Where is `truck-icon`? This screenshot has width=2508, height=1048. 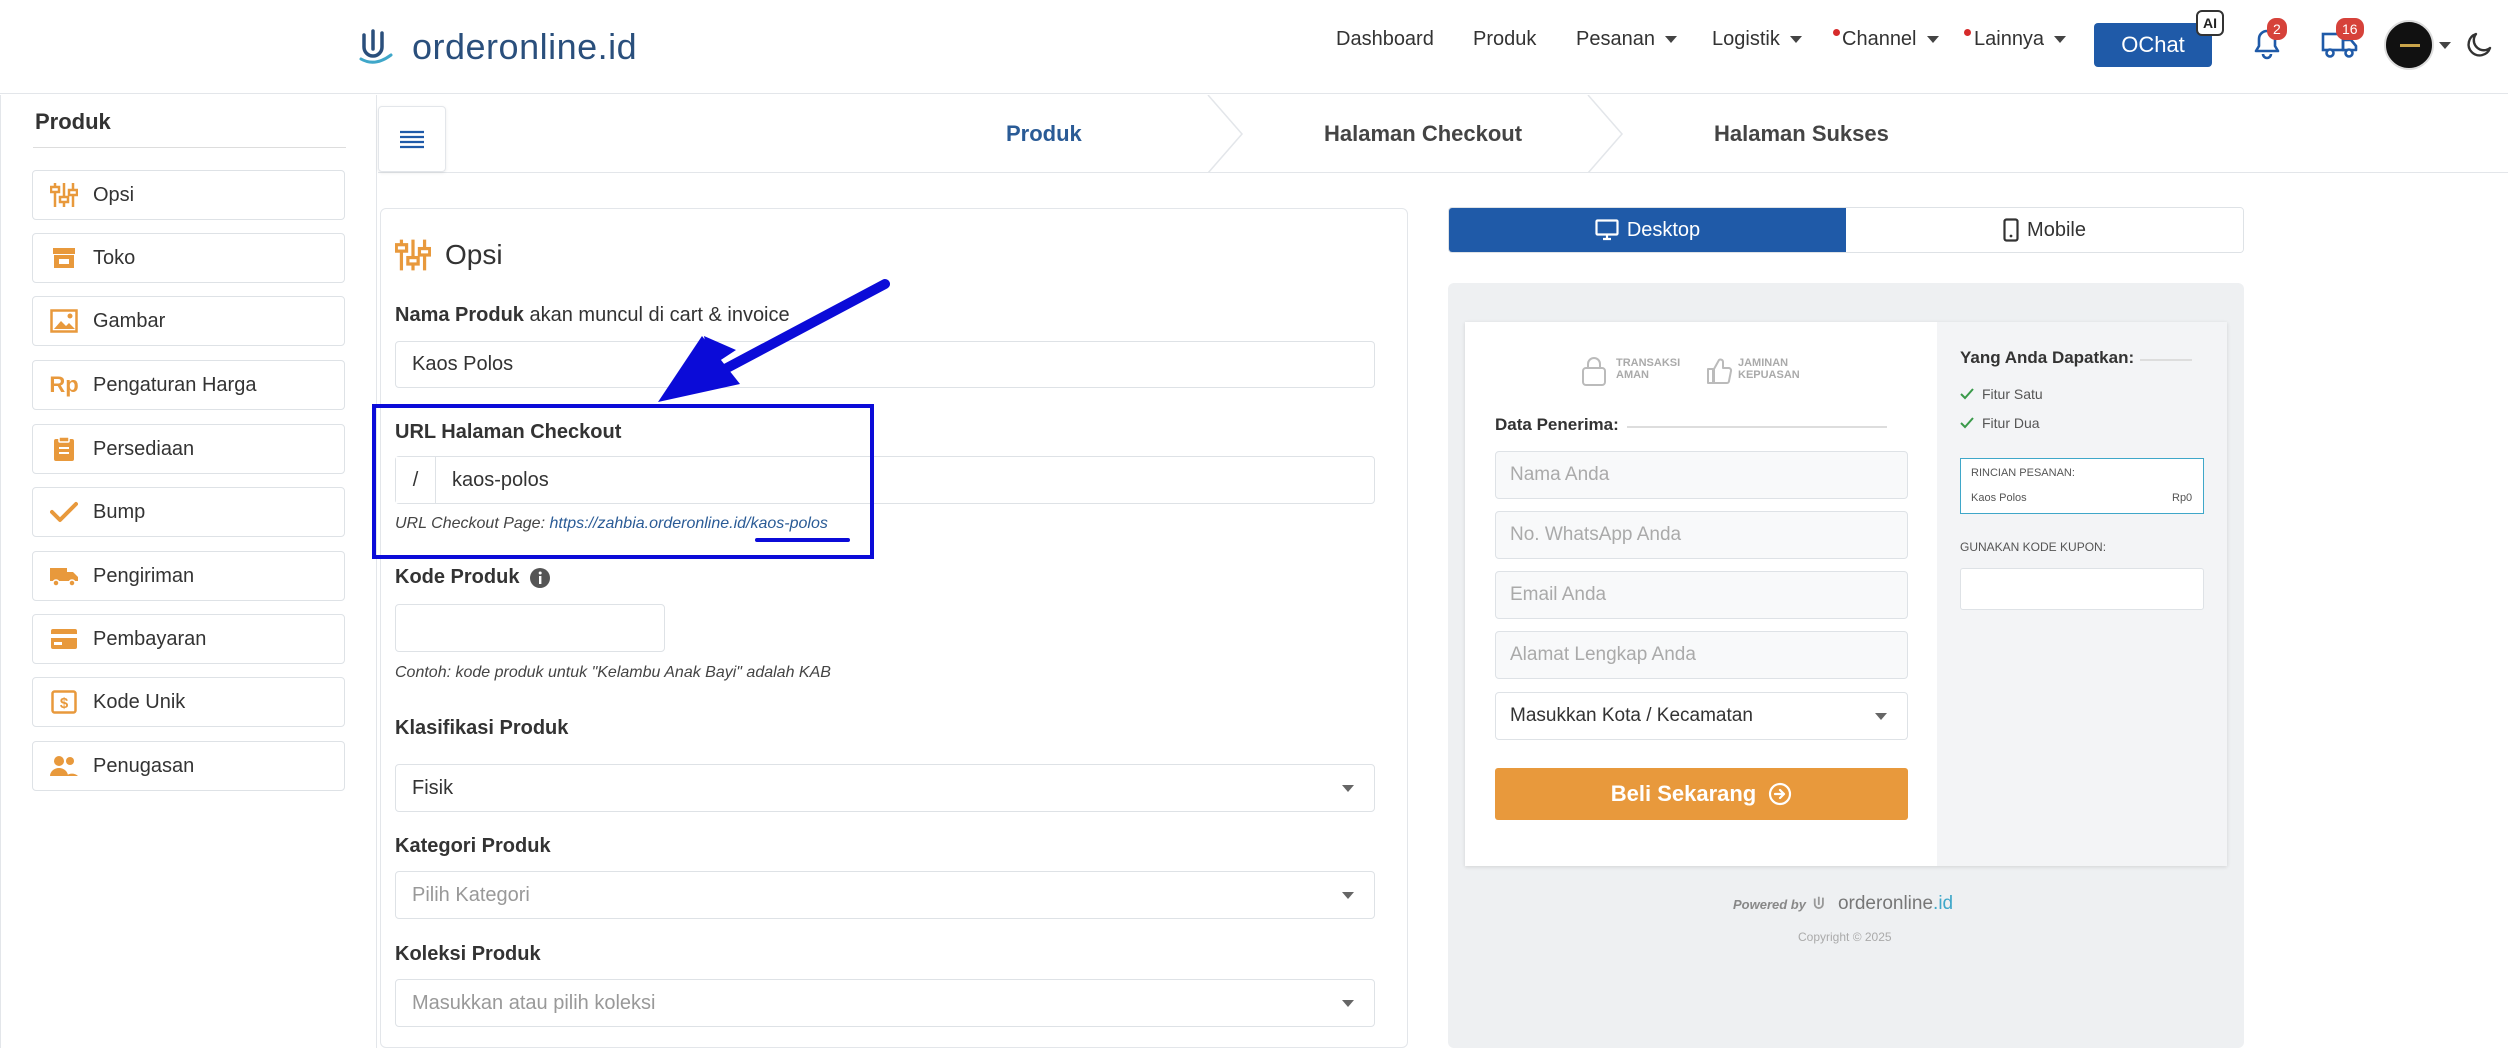
truck-icon is located at coordinates (64, 576).